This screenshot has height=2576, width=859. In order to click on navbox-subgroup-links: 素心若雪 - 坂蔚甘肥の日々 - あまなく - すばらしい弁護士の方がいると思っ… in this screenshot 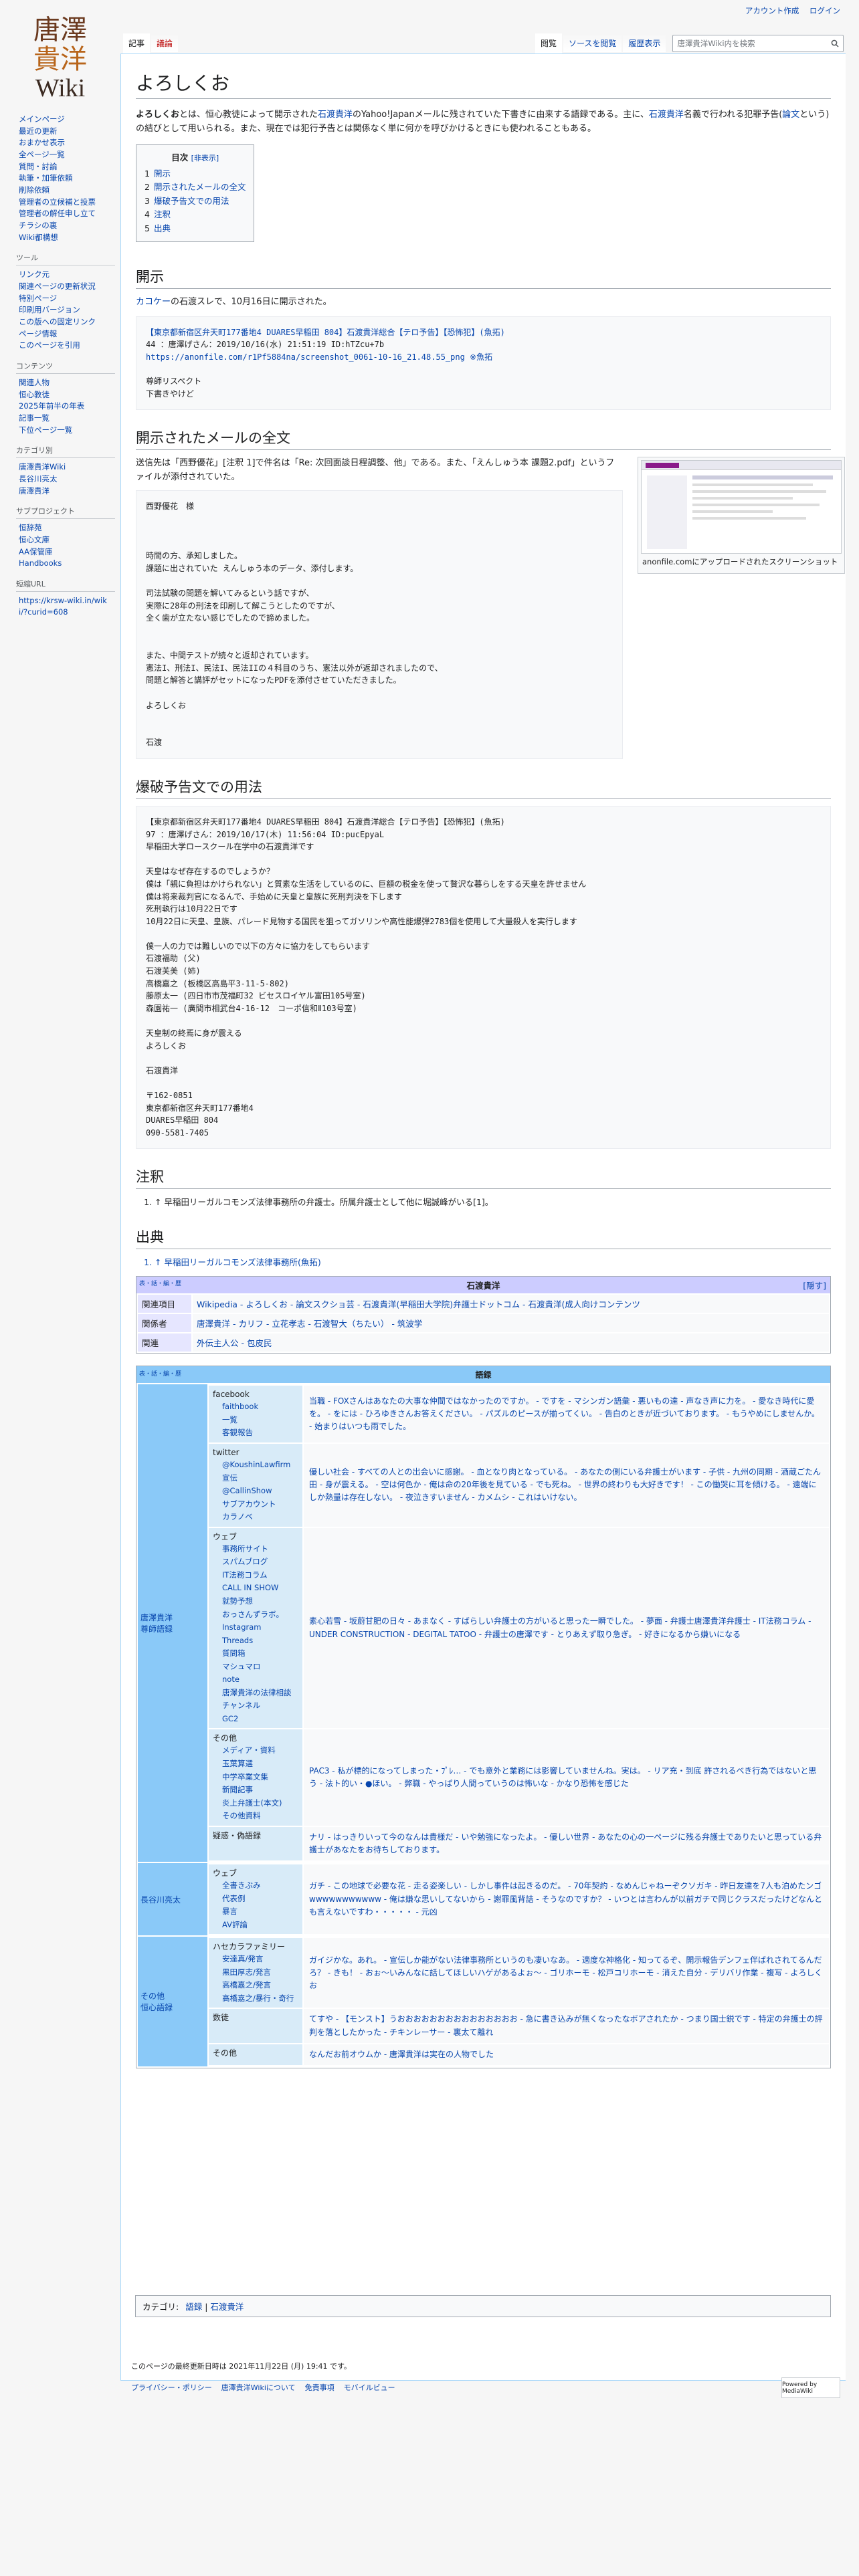, I will do `click(567, 1628)`.